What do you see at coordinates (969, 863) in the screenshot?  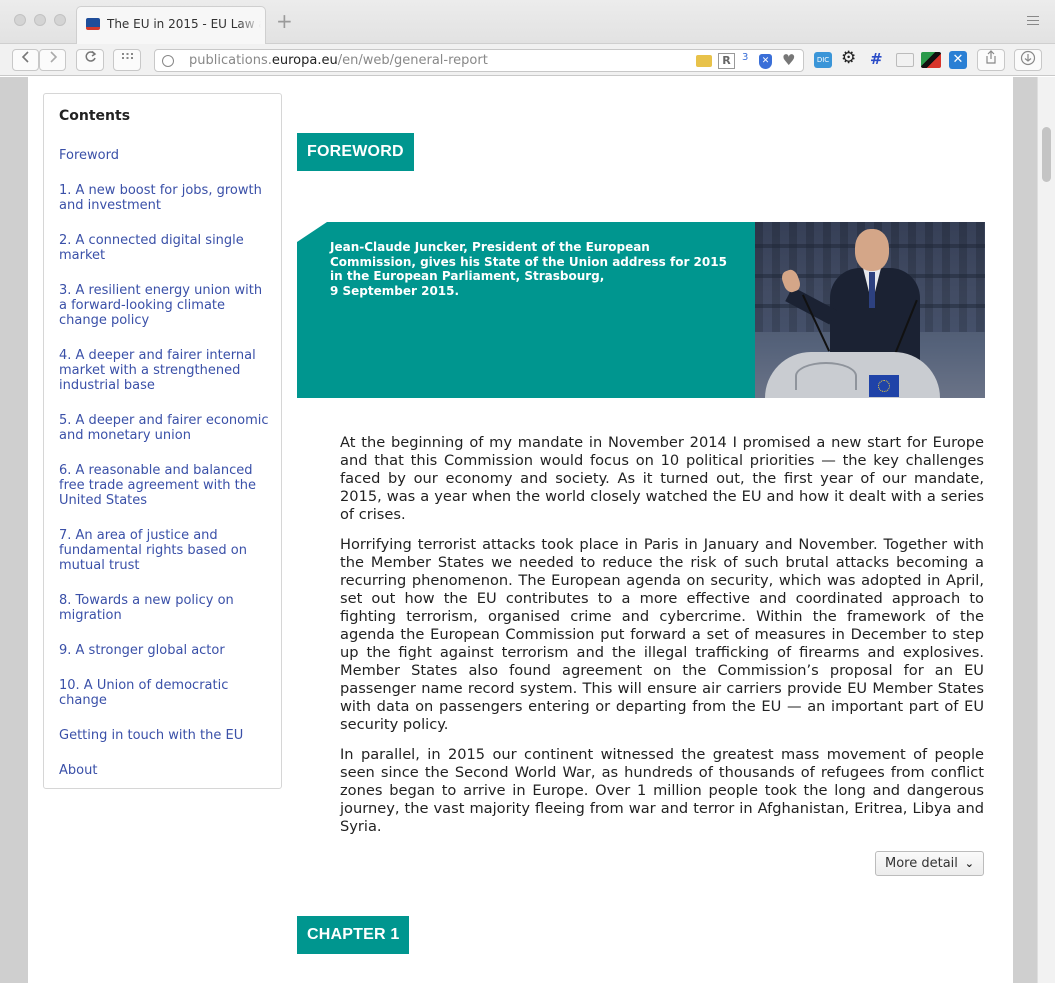 I see `chevron-down-icon: ⌄` at bounding box center [969, 863].